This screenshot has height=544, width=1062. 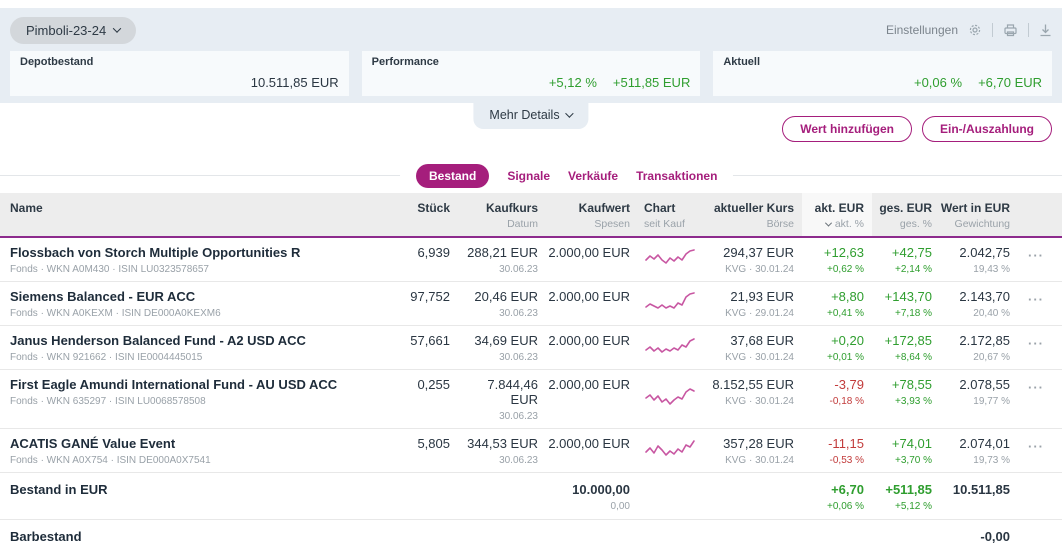 I want to click on action-buttons: Wert hinzufügen Ein-/Auszahlung, so click(x=917, y=129).